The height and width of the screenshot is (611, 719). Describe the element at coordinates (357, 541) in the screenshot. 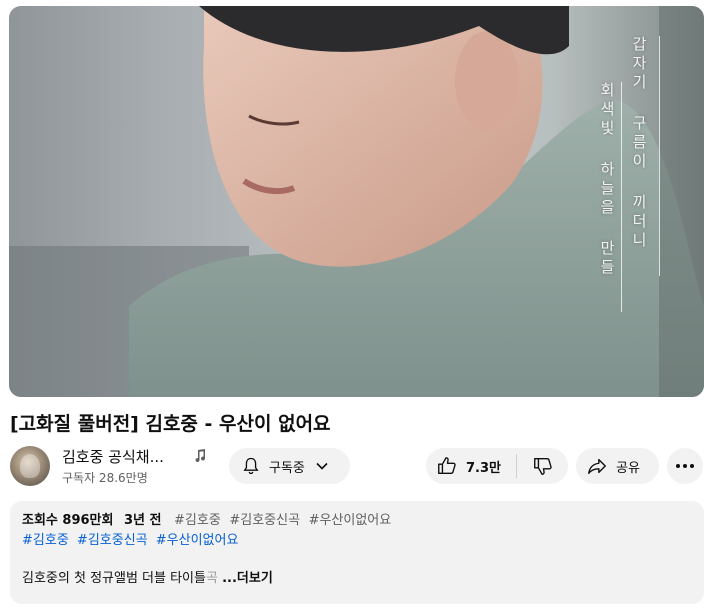

I see `hashtag-list: #김호중 #김호중신곡 #우산이없어요` at that location.